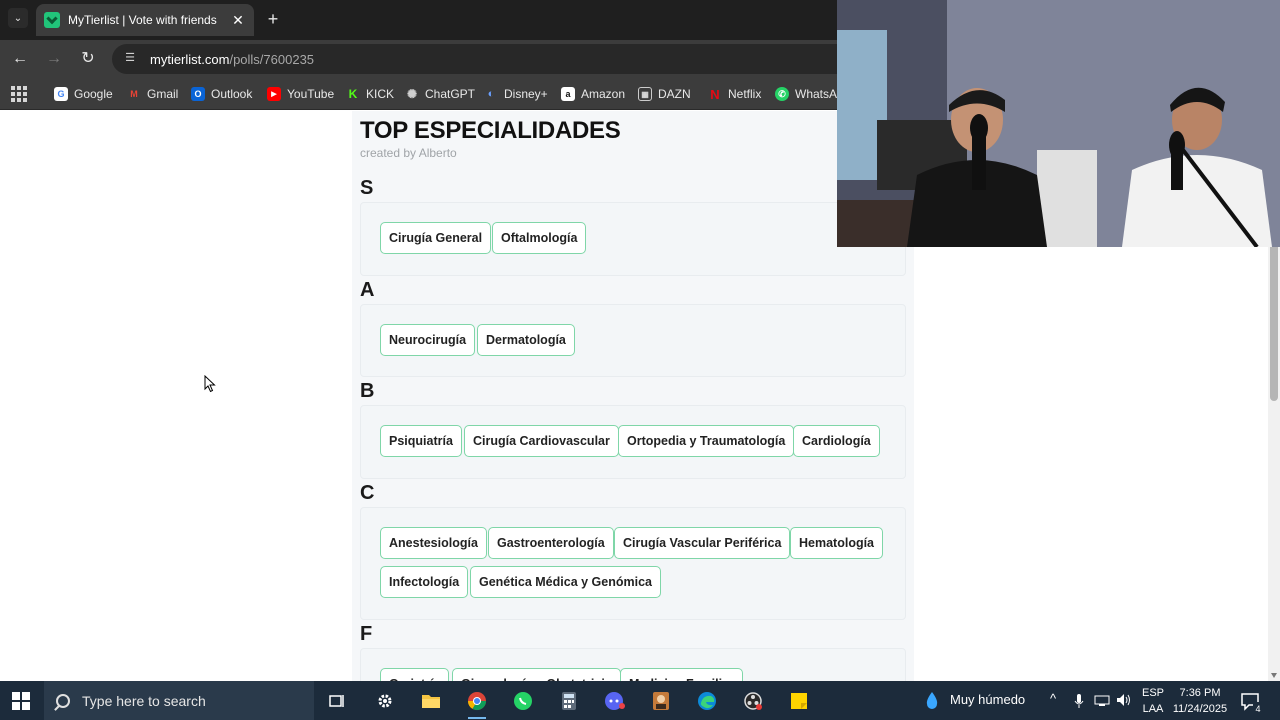  What do you see at coordinates (753, 701) in the screenshot?
I see `obs-recorder-icon` at bounding box center [753, 701].